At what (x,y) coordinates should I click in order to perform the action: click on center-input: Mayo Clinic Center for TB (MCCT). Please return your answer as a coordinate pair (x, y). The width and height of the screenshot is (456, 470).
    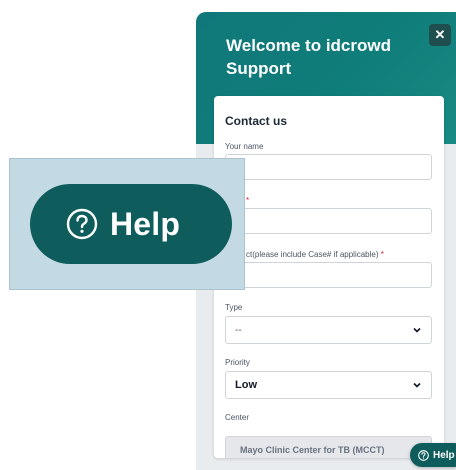
    Looking at the image, I should click on (328, 447).